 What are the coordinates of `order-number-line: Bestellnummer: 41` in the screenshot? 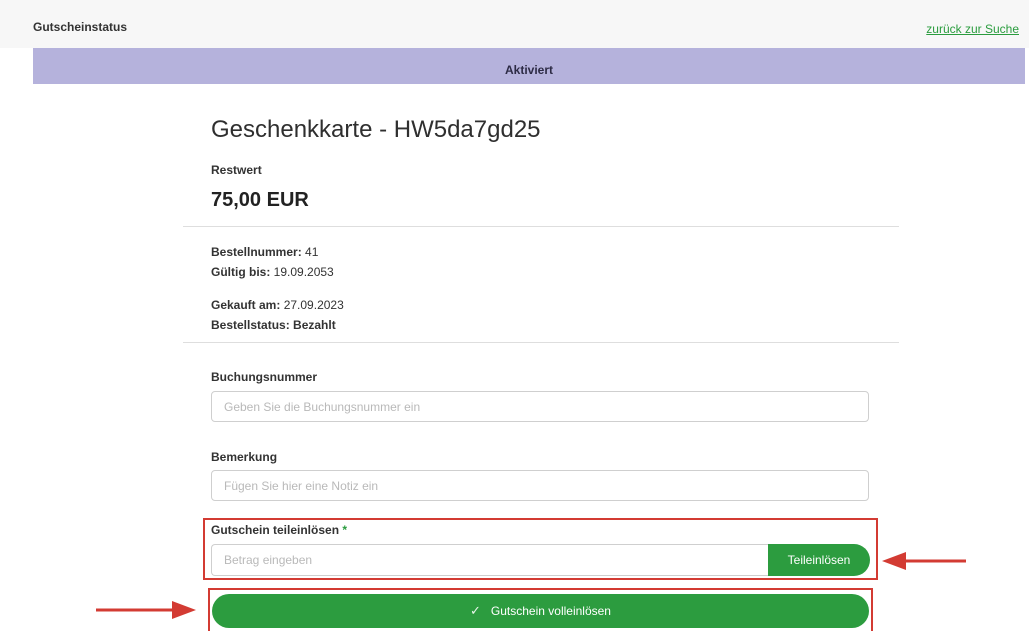 It's located at (264, 252).